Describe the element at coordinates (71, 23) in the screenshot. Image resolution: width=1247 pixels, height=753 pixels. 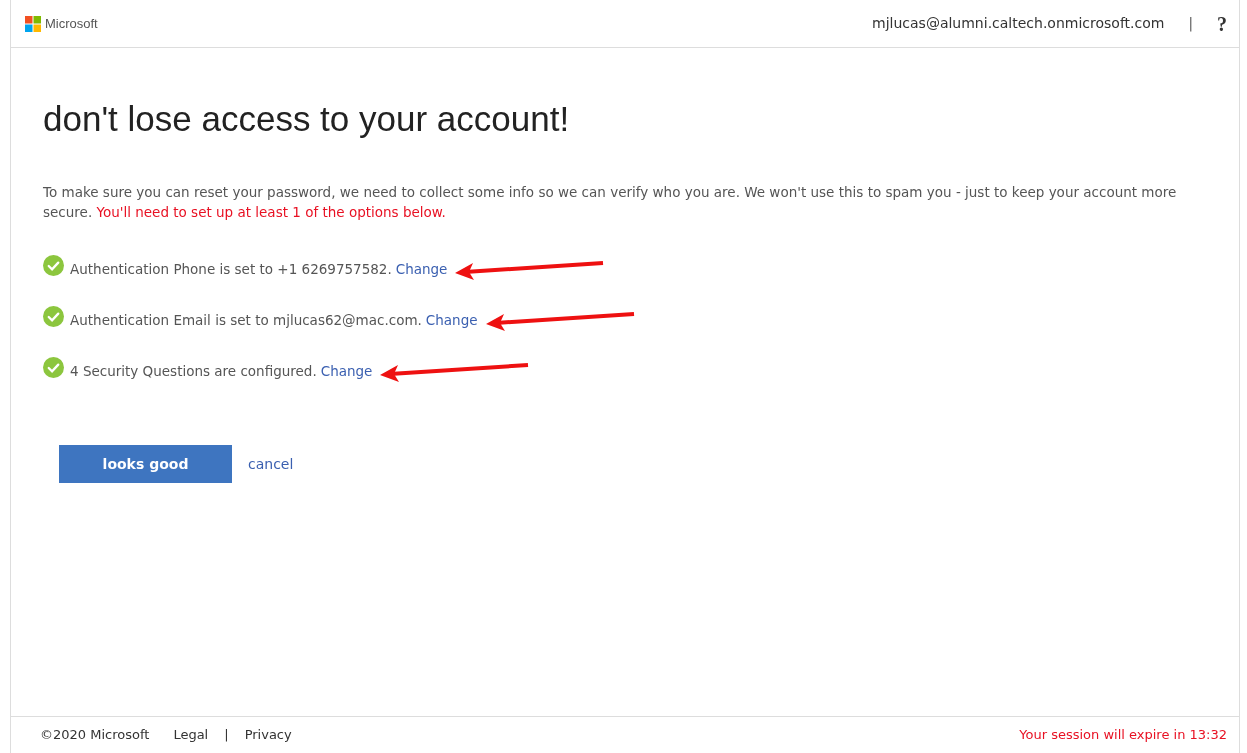
I see `brand-name: Microsoft` at that location.